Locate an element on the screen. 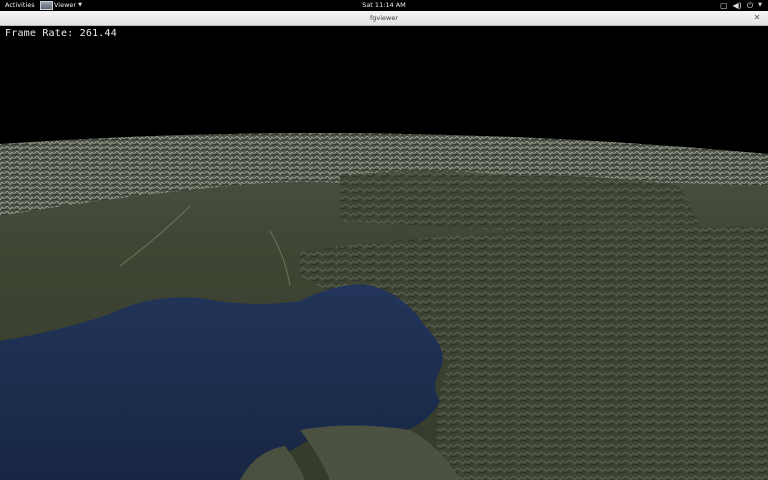  frame-rate-readout: Frame Rate: 261.44 is located at coordinates (61, 33).